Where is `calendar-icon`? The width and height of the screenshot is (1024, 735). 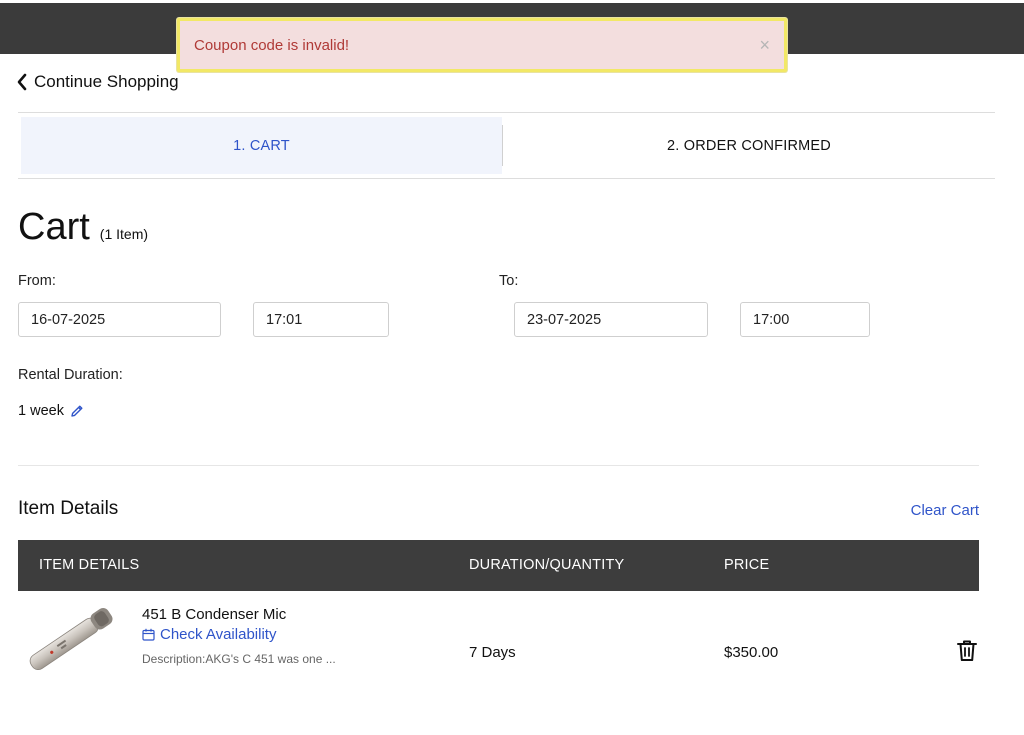 calendar-icon is located at coordinates (148, 634).